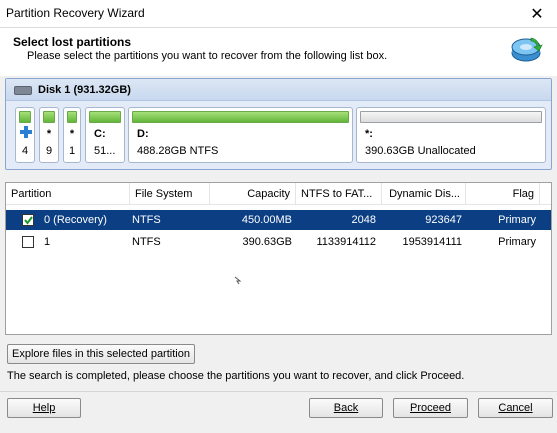 This screenshot has height=433, width=557. Describe the element at coordinates (49, 151) in the screenshot. I see `partition-info: 9` at that location.